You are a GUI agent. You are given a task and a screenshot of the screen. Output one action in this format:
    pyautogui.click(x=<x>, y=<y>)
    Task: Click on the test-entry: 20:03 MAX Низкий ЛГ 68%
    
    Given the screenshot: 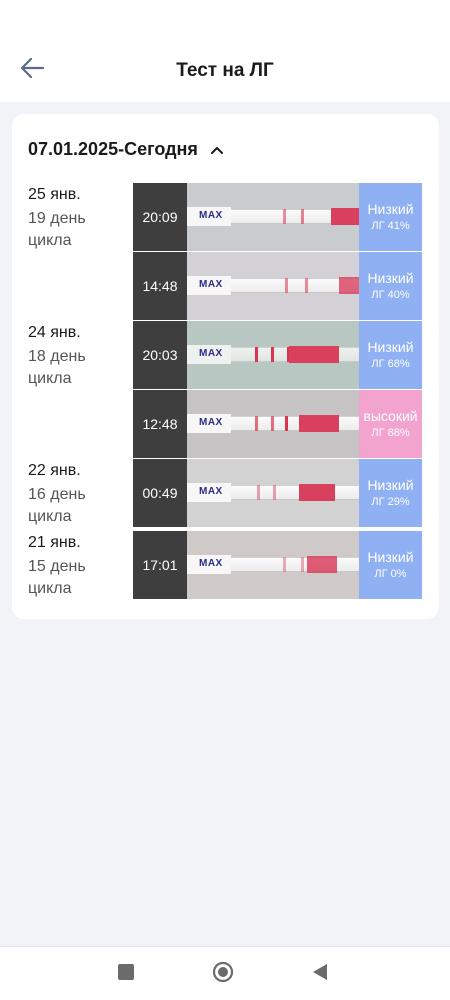 What is the action you would take?
    pyautogui.click(x=277, y=355)
    